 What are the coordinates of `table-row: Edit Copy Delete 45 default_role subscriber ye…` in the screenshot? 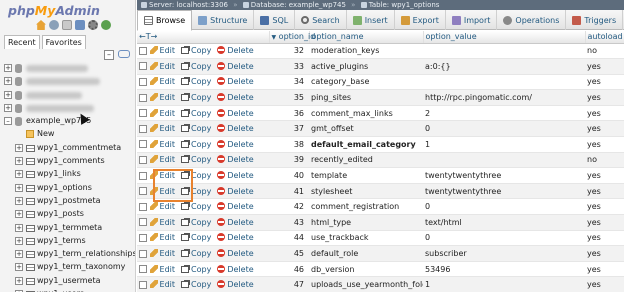 It's located at (380, 253).